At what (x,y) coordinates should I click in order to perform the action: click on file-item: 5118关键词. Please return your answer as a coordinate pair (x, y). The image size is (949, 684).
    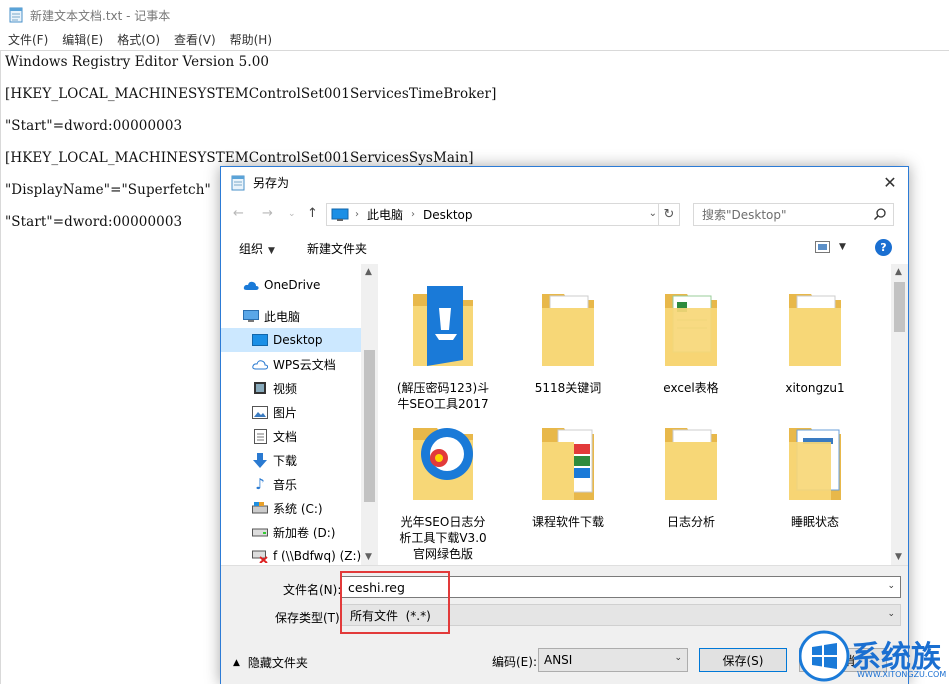
    Looking at the image, I should click on (568, 338).